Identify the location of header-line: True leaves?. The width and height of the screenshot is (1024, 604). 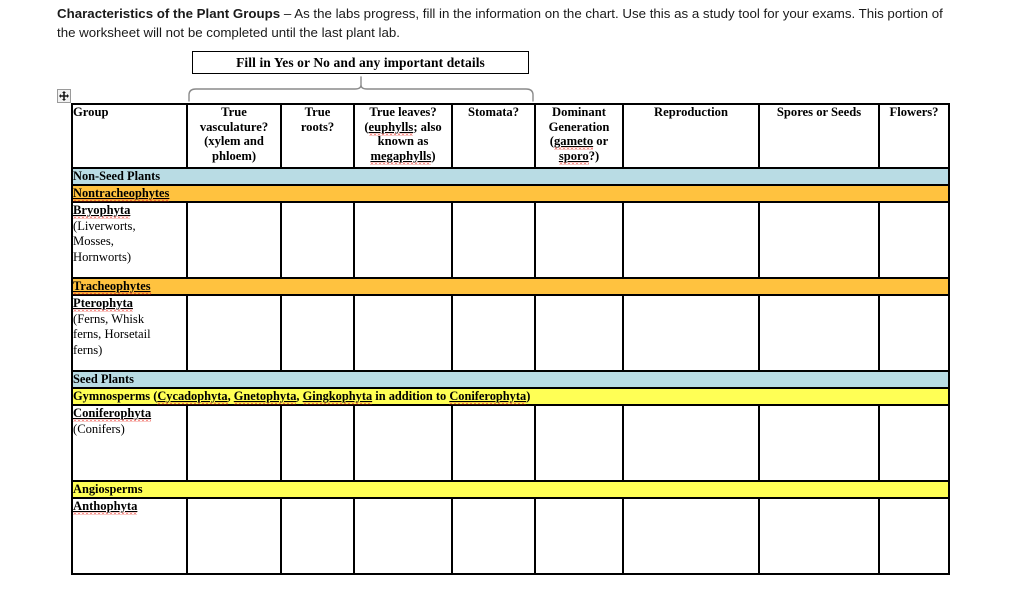
(403, 112).